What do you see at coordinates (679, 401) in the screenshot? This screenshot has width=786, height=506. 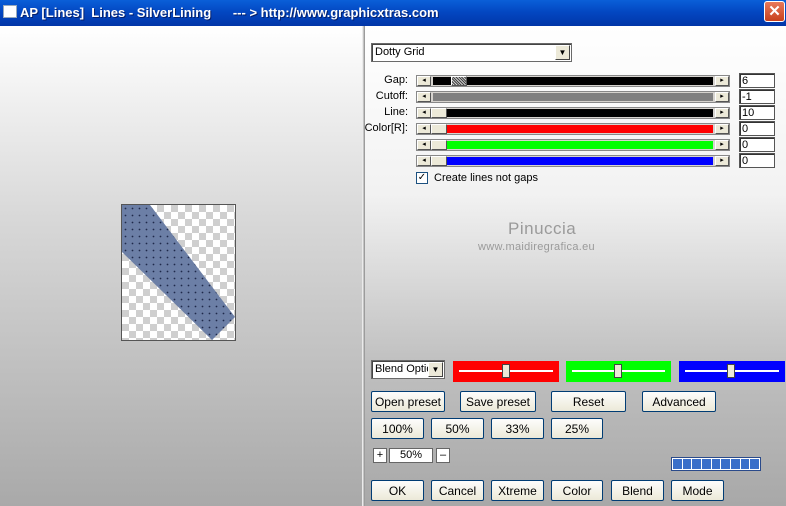 I see `advanced-button: Advanced` at bounding box center [679, 401].